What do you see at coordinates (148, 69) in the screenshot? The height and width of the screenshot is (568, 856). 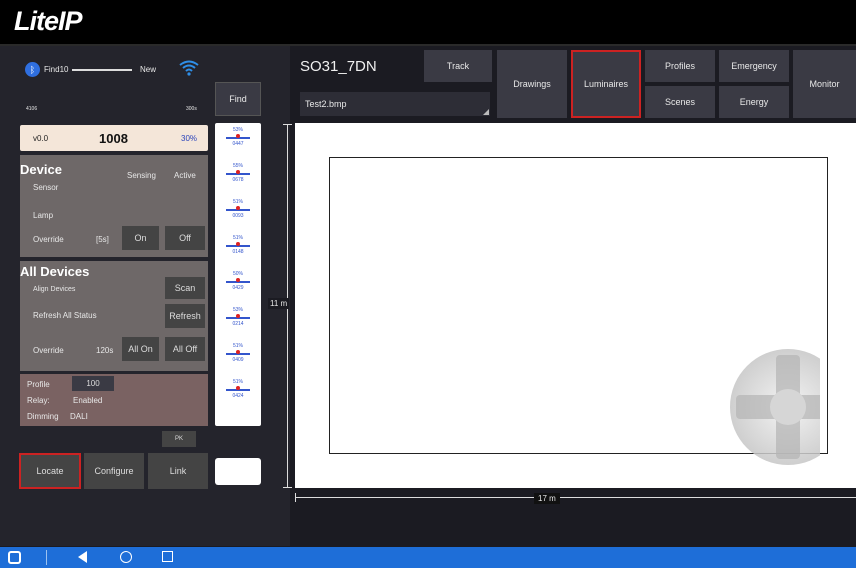 I see `new-label: New` at bounding box center [148, 69].